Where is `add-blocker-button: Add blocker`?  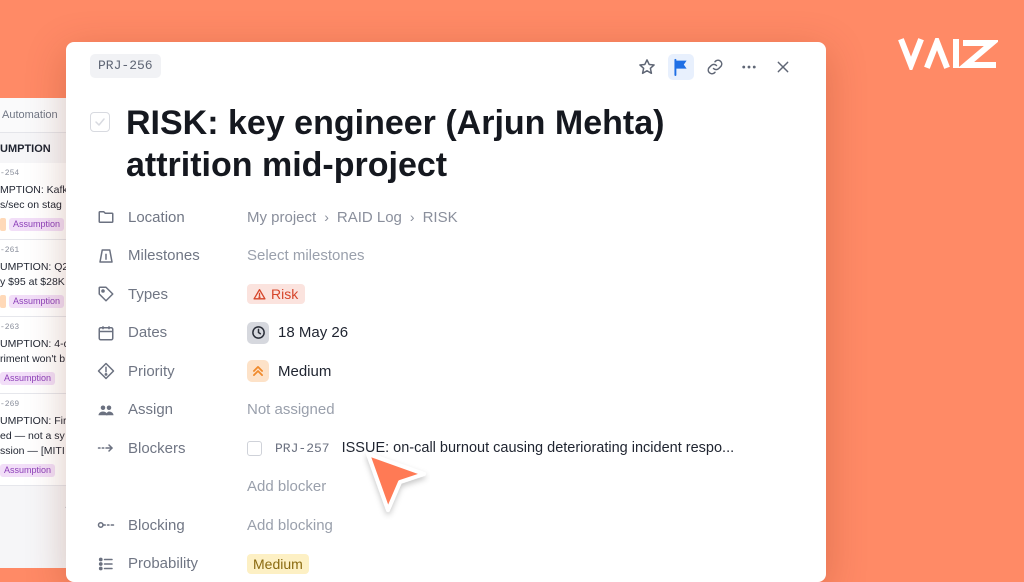 add-blocker-button: Add blocker is located at coordinates (286, 486).